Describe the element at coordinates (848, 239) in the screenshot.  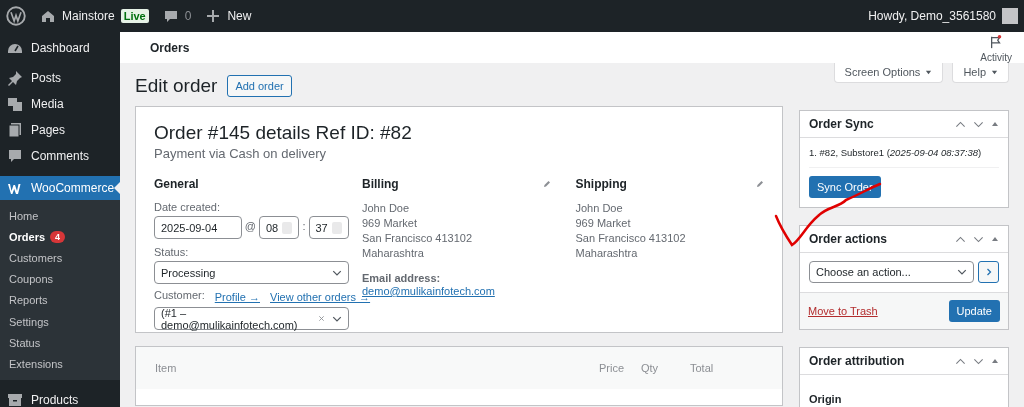
I see `panel-title: Order actions` at that location.